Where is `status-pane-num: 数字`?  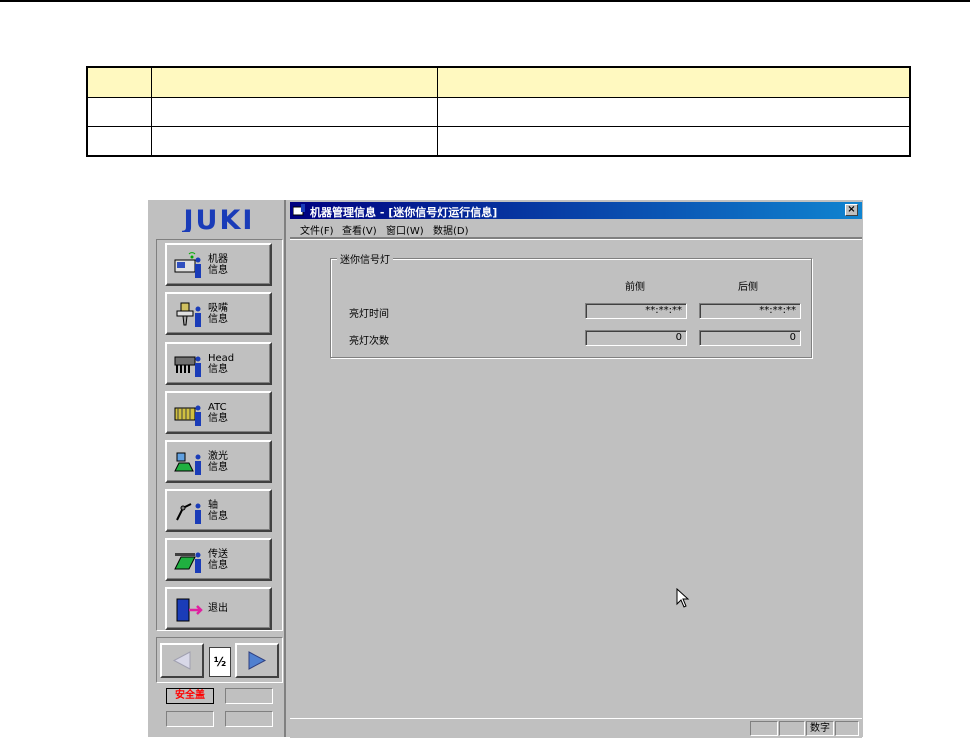 status-pane-num: 数字 is located at coordinates (820, 728).